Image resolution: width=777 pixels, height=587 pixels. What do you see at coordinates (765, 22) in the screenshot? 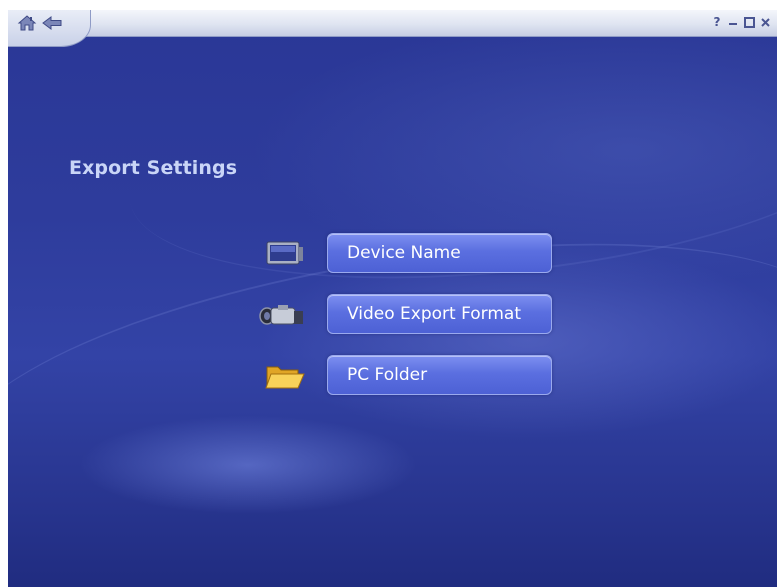
I see `close-icon` at bounding box center [765, 22].